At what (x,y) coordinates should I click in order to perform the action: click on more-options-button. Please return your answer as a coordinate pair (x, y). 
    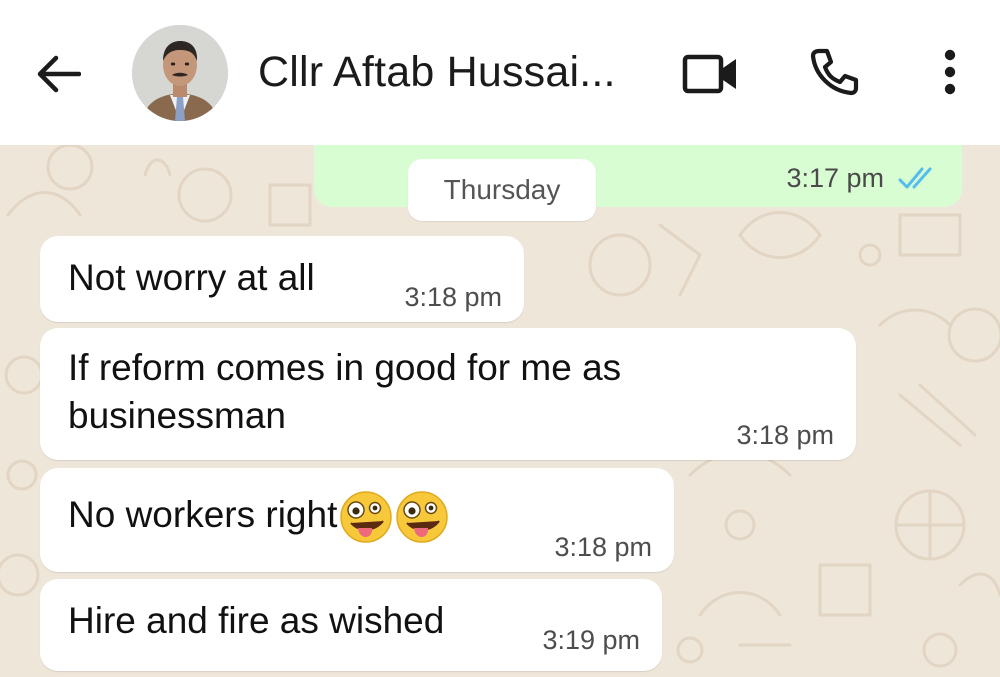
    Looking at the image, I should click on (950, 72).